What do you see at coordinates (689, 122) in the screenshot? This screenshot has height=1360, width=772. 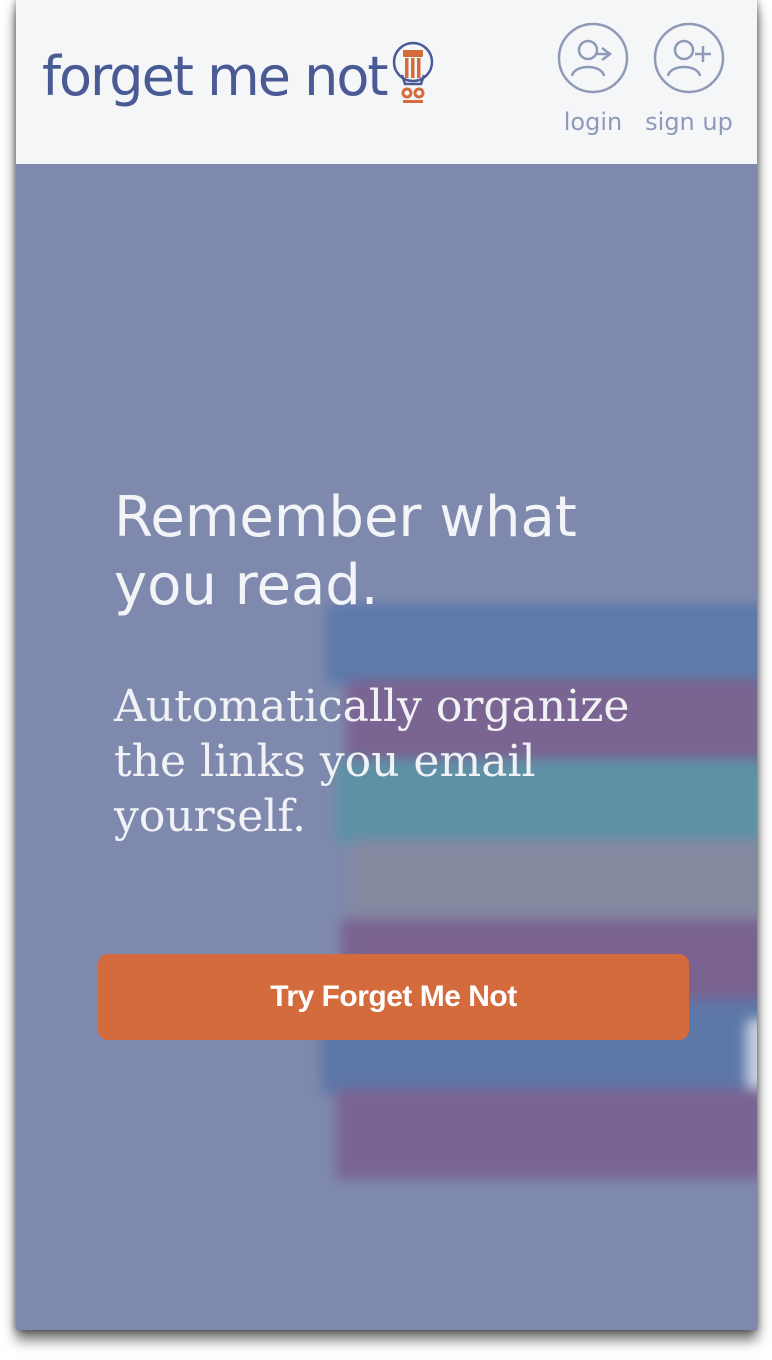 I see `signup-label: sign up` at bounding box center [689, 122].